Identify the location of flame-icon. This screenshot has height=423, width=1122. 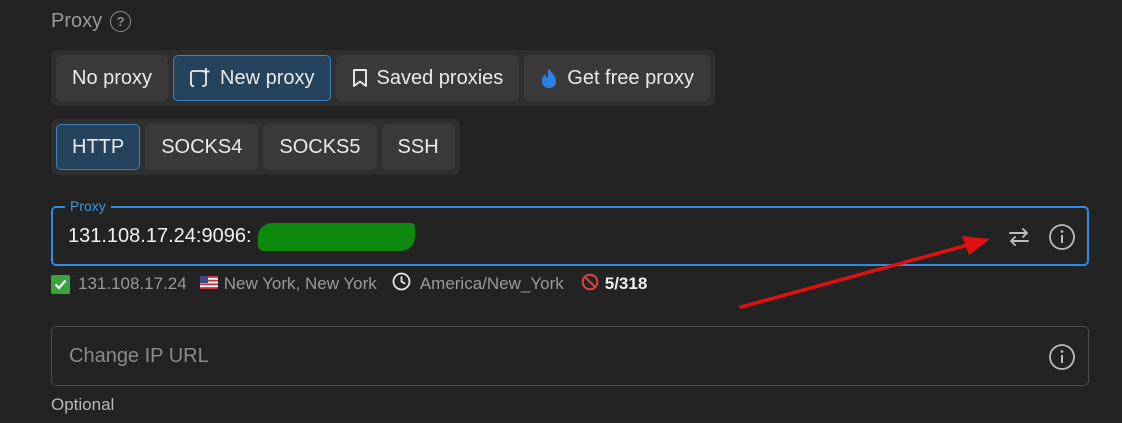
(549, 78).